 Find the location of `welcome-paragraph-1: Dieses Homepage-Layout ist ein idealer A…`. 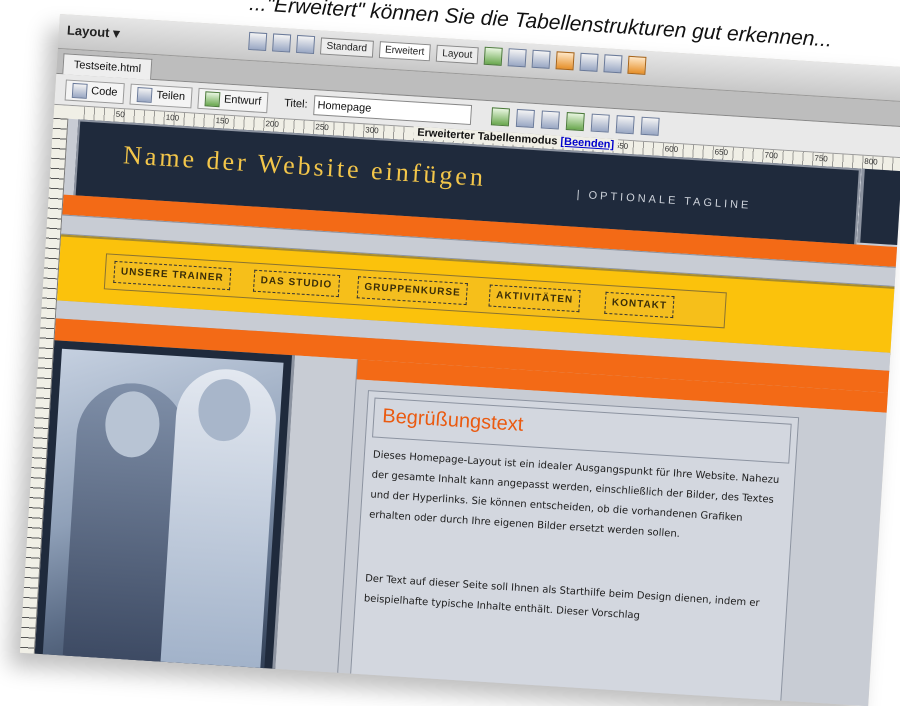

welcome-paragraph-1: Dieses Homepage-Layout ist ein idealer A… is located at coordinates (575, 499).